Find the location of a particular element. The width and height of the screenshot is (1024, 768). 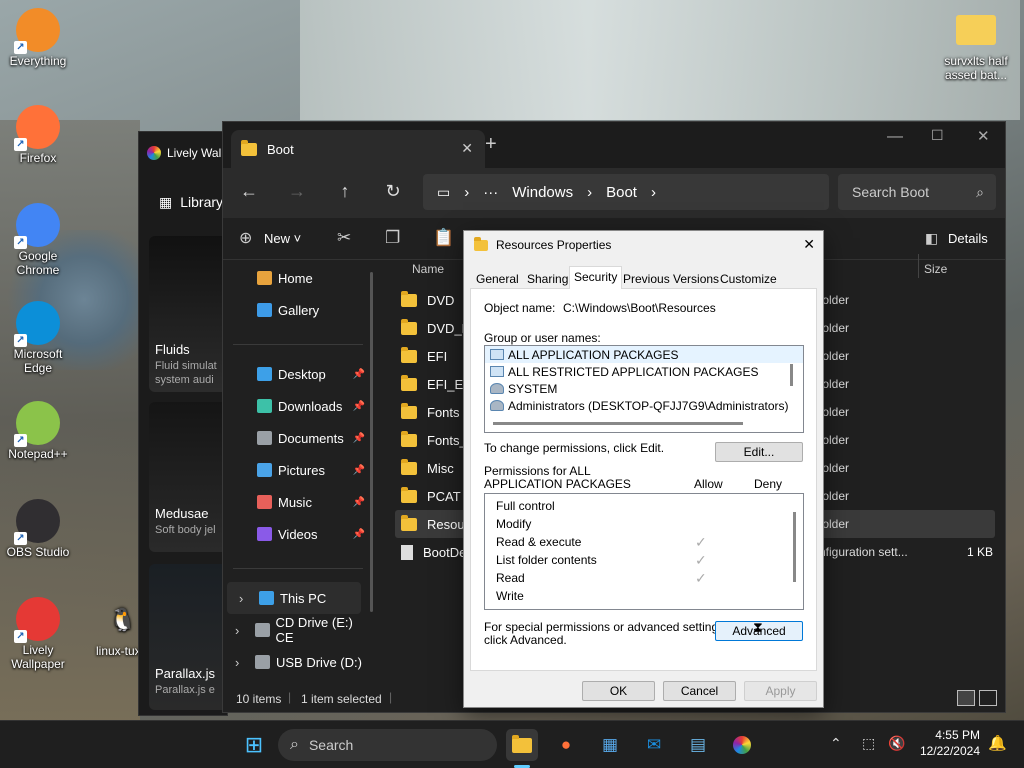

notepad-taskbar-icon: ▤ is located at coordinates (698, 745).